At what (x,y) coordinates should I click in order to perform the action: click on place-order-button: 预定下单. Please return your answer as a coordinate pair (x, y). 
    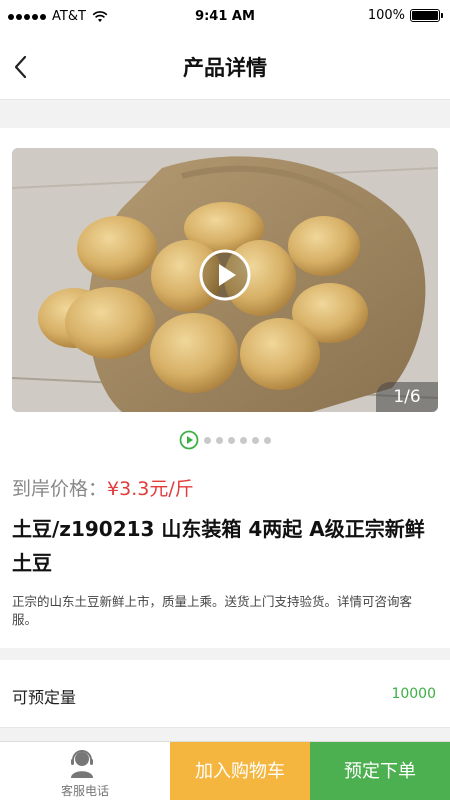
    Looking at the image, I should click on (380, 771).